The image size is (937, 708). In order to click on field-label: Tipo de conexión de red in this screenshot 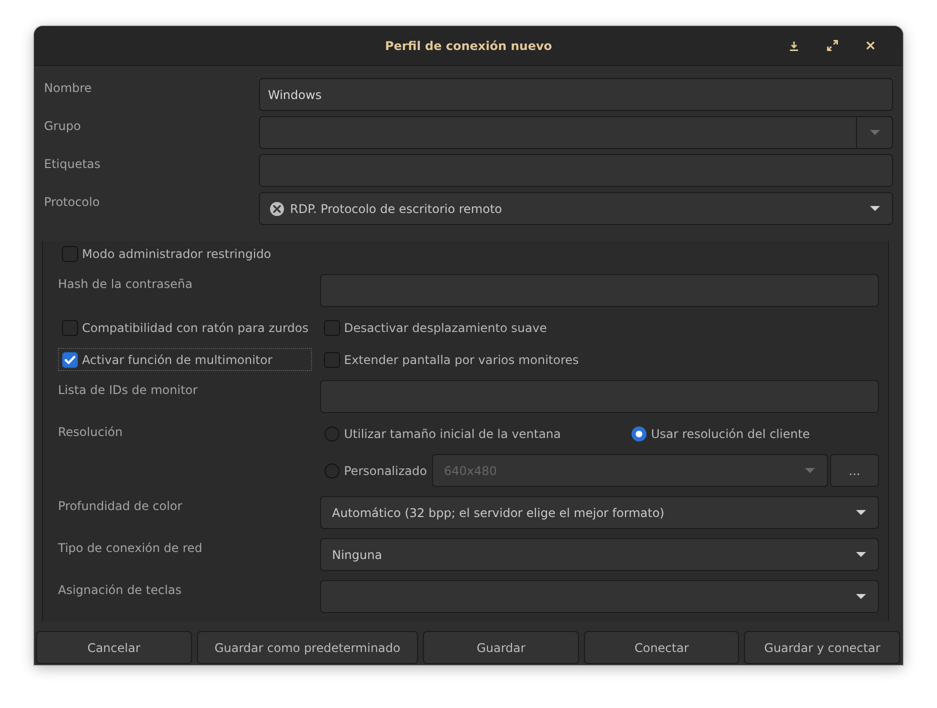, I will do `click(131, 547)`.